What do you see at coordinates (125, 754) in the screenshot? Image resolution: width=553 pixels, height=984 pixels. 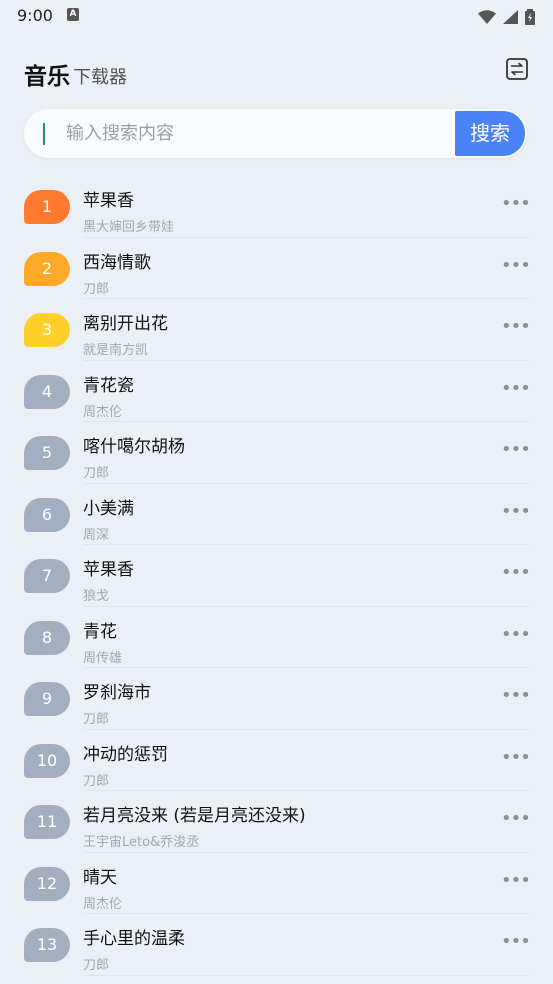 I see `song-title: 冲动的惩罚` at bounding box center [125, 754].